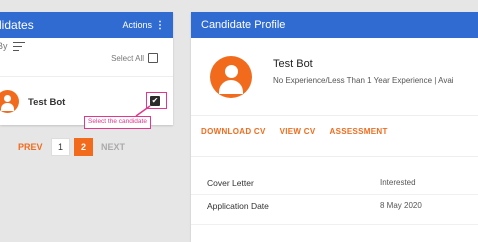  Describe the element at coordinates (359, 131) in the screenshot. I see `assessment-link: ASSESSMENT` at that location.